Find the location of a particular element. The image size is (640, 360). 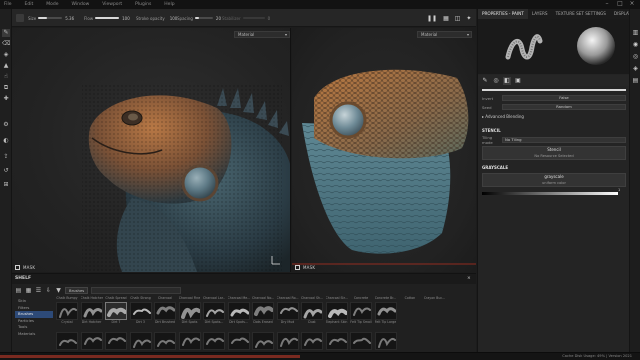

menu-viewport: Viewport is located at coordinates (112, 4).